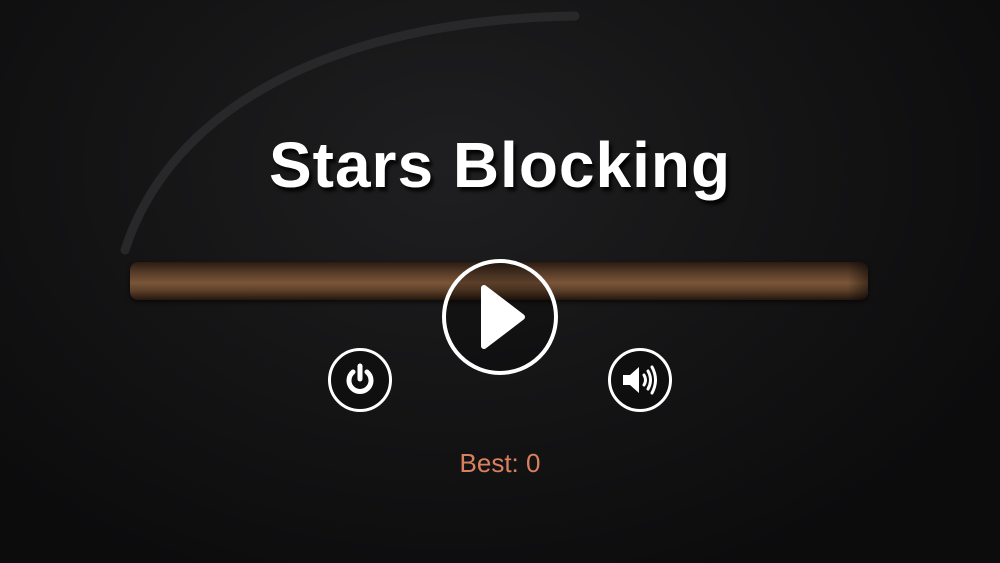 This screenshot has height=563, width=1000. I want to click on best-score-value: 0, so click(533, 463).